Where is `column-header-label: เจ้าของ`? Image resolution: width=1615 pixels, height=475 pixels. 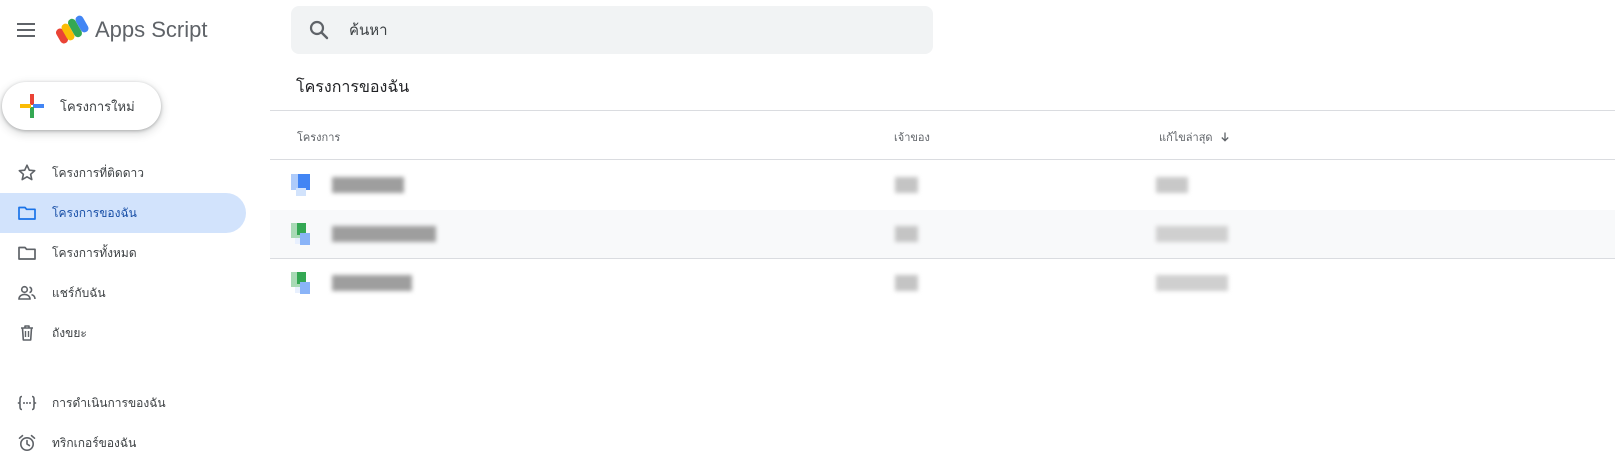 column-header-label: เจ้าของ is located at coordinates (912, 137).